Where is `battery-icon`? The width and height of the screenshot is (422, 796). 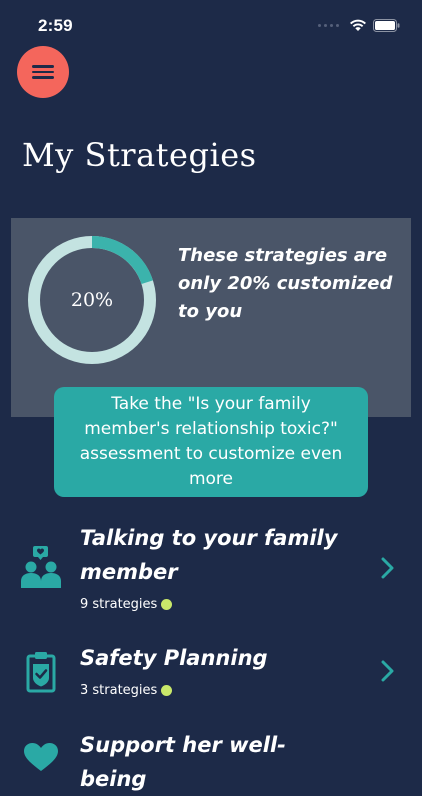 battery-icon is located at coordinates (386, 25).